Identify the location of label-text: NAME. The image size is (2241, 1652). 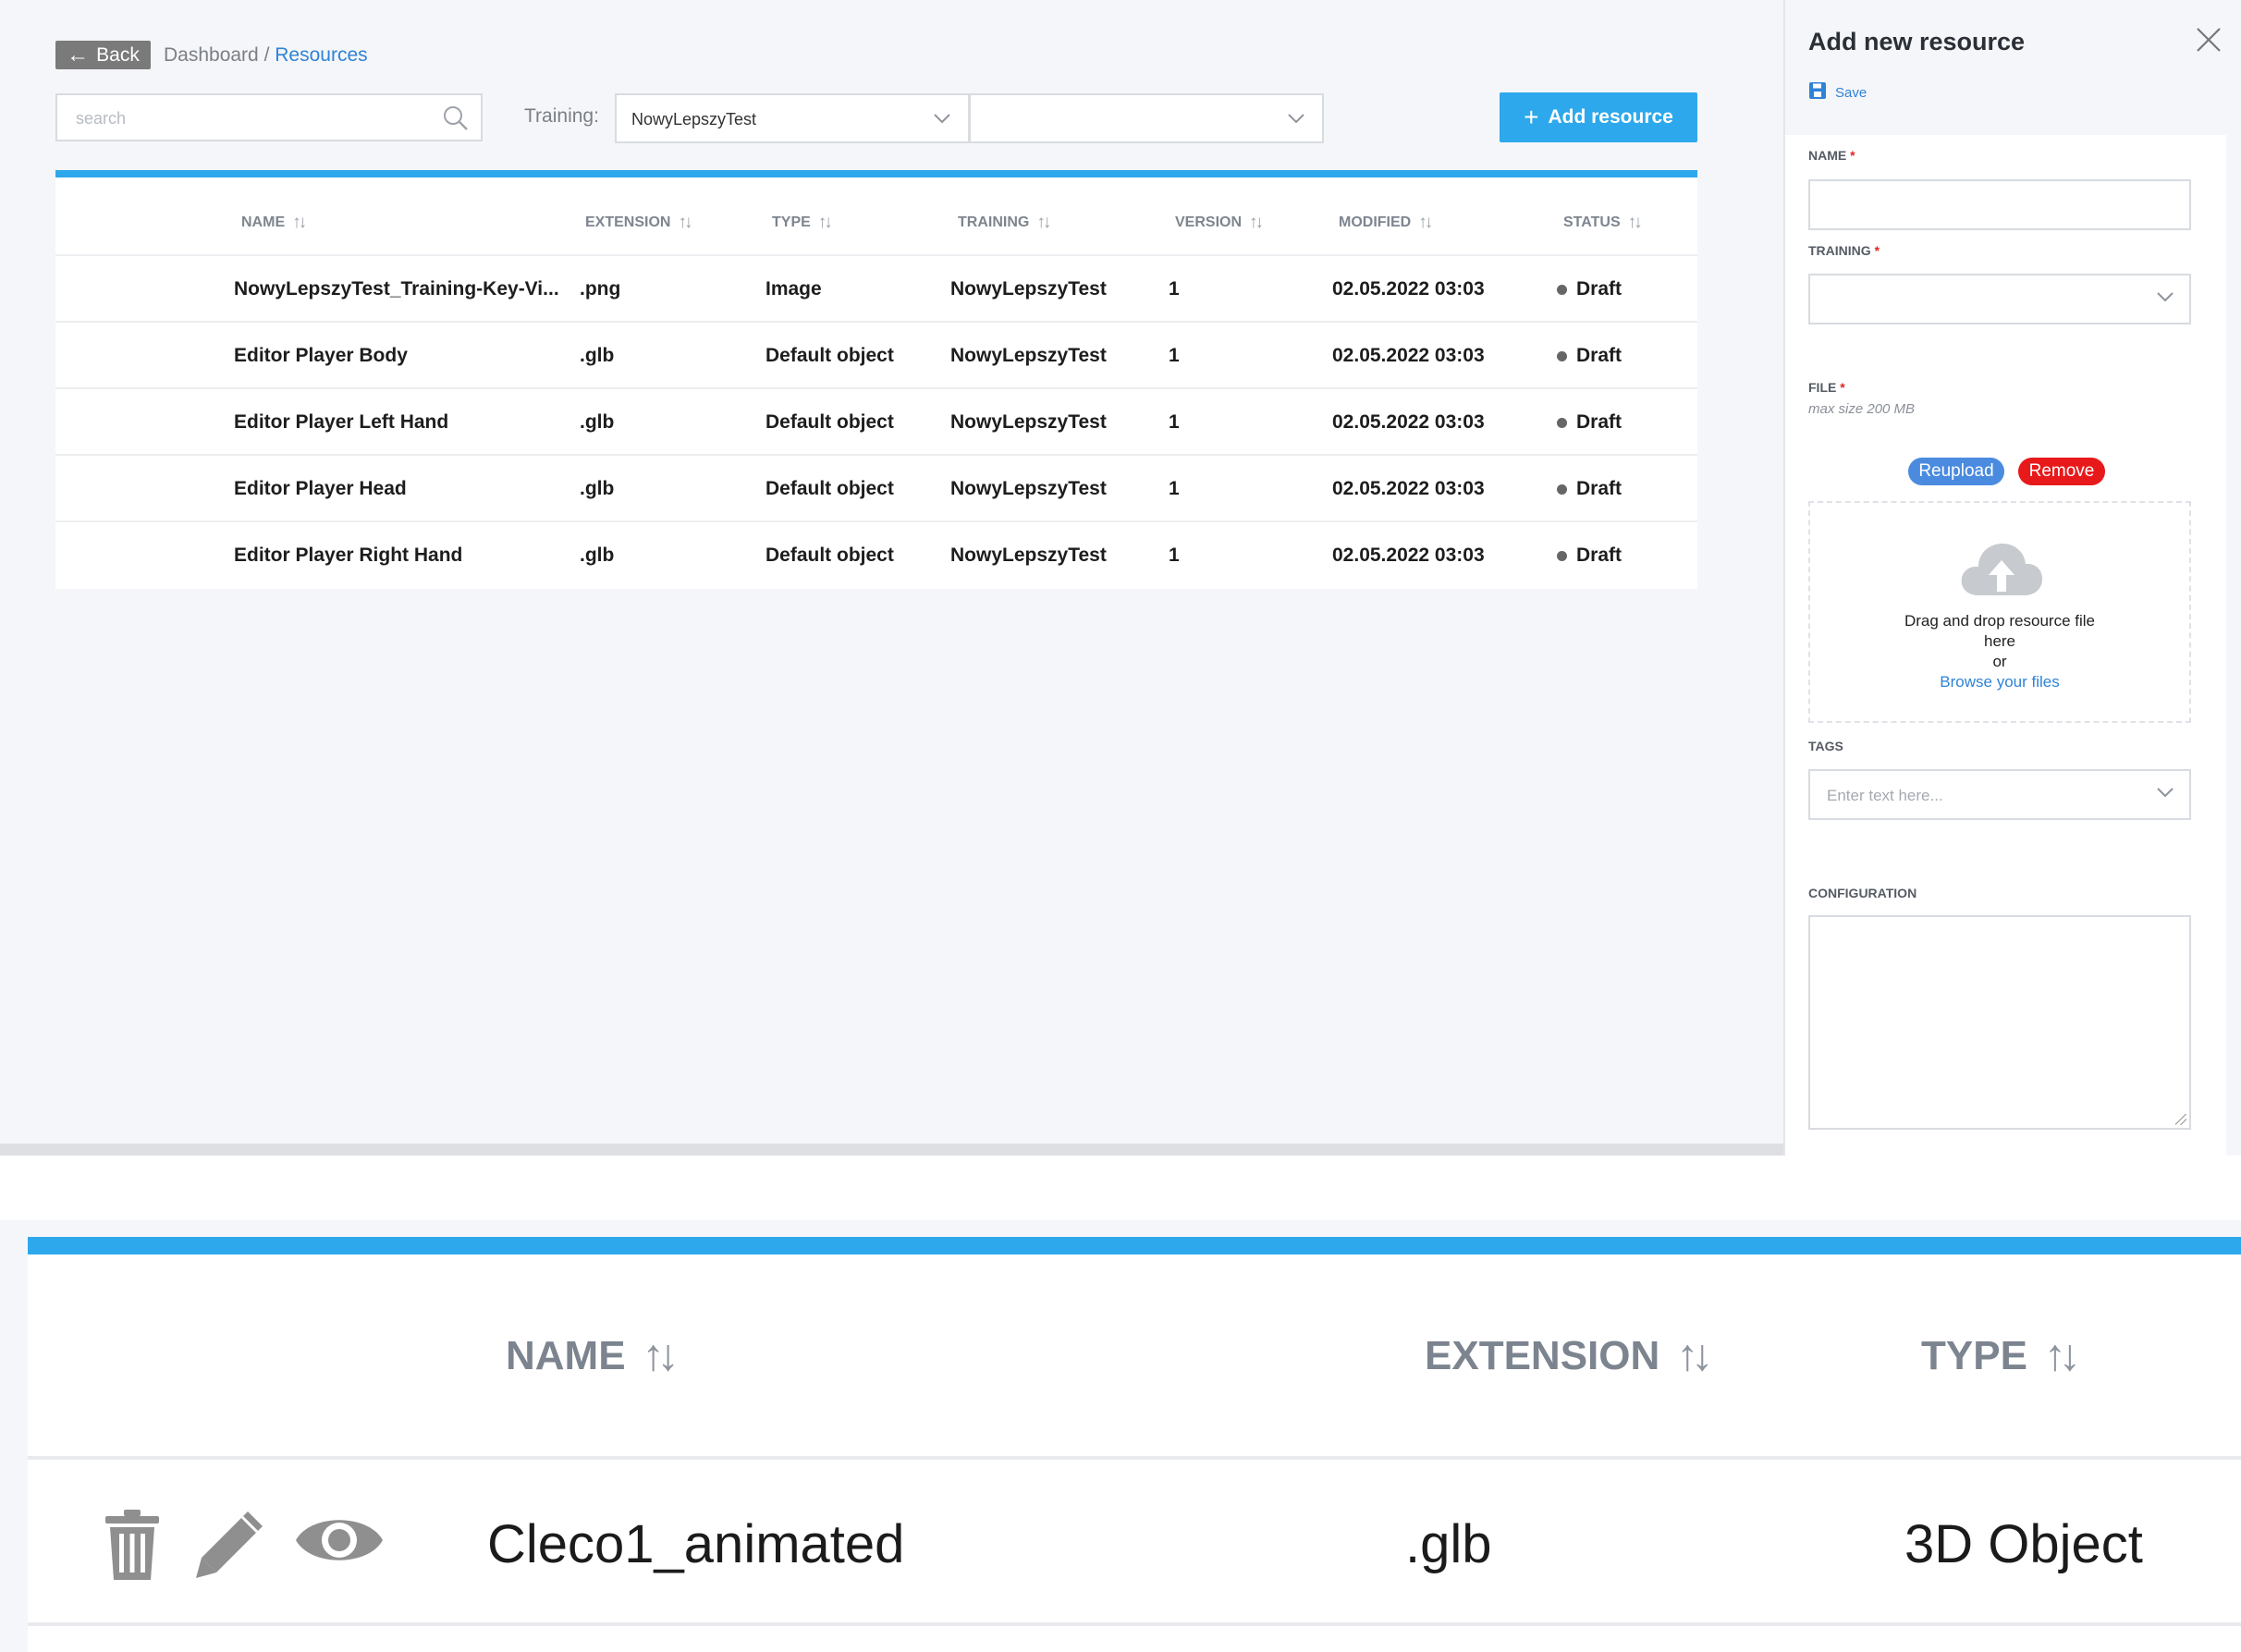
(1827, 155).